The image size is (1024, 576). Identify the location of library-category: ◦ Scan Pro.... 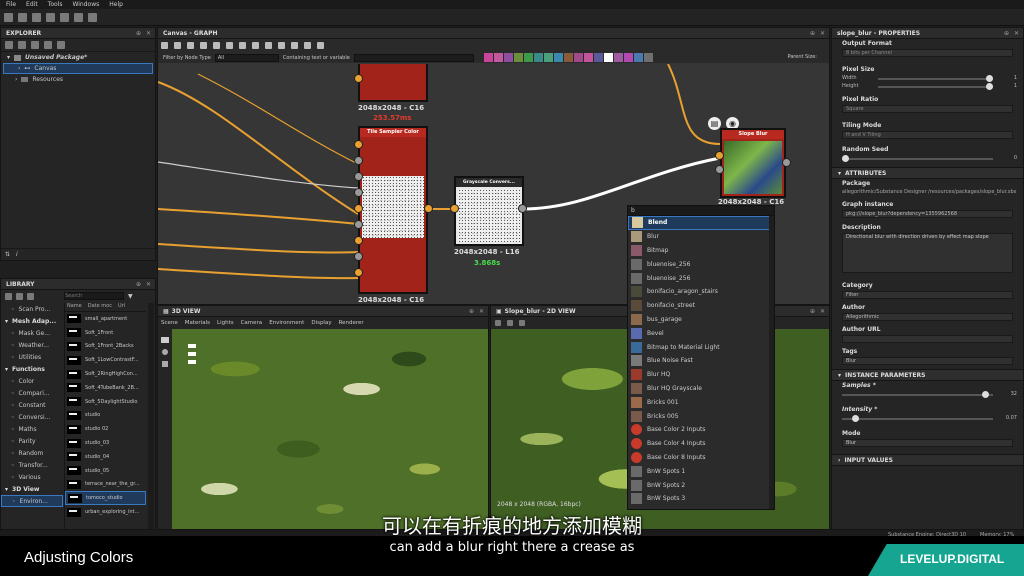
(32, 309).